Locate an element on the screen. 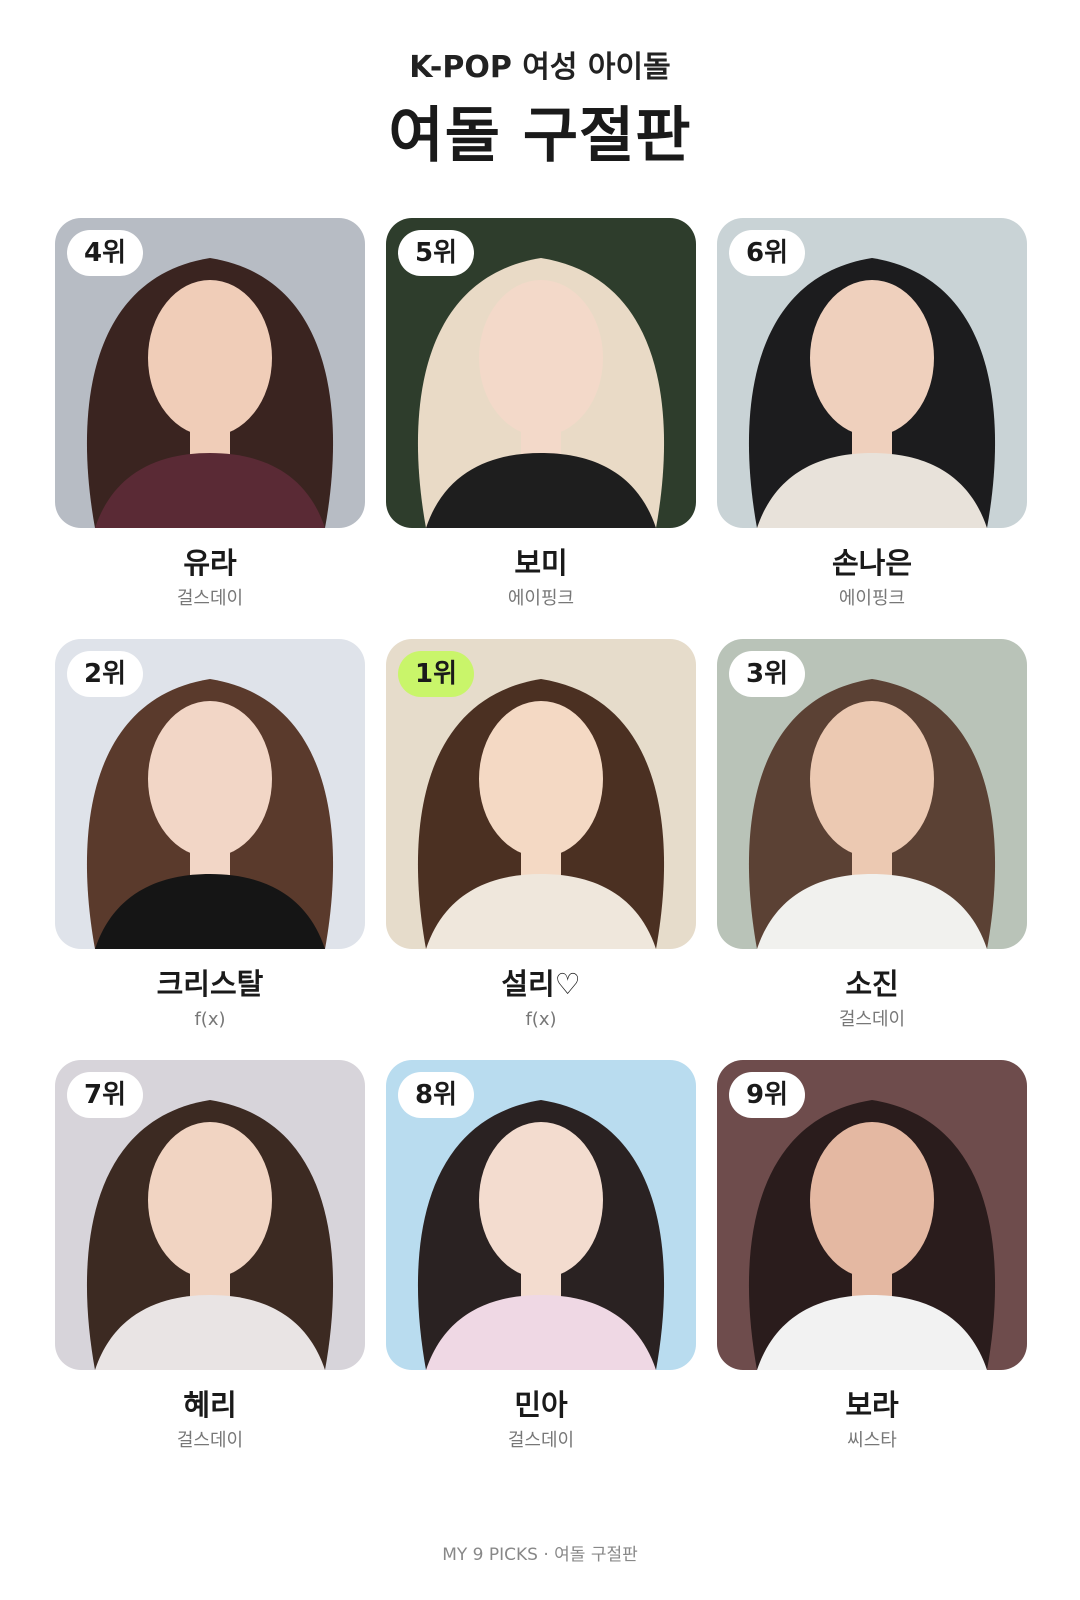  idol-name: 민아 is located at coordinates (541, 1405).